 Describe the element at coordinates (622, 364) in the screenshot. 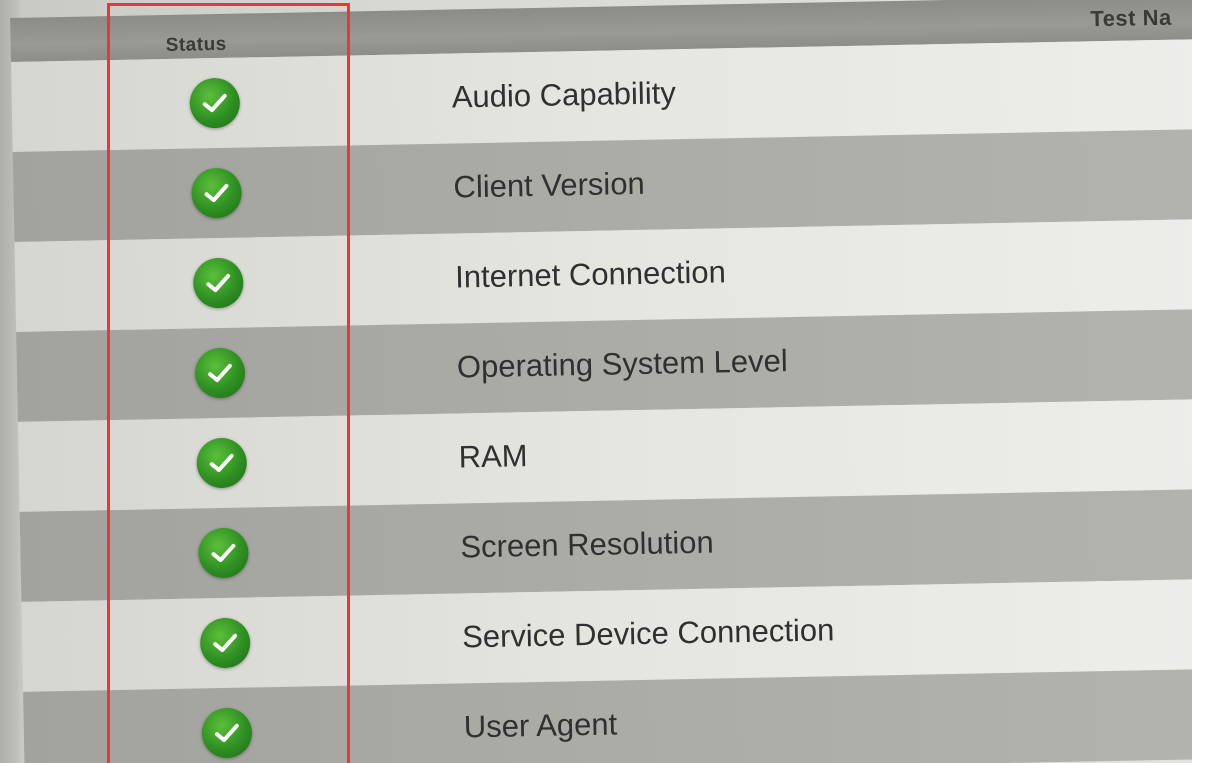

I see `test-name: Operating System Level` at that location.